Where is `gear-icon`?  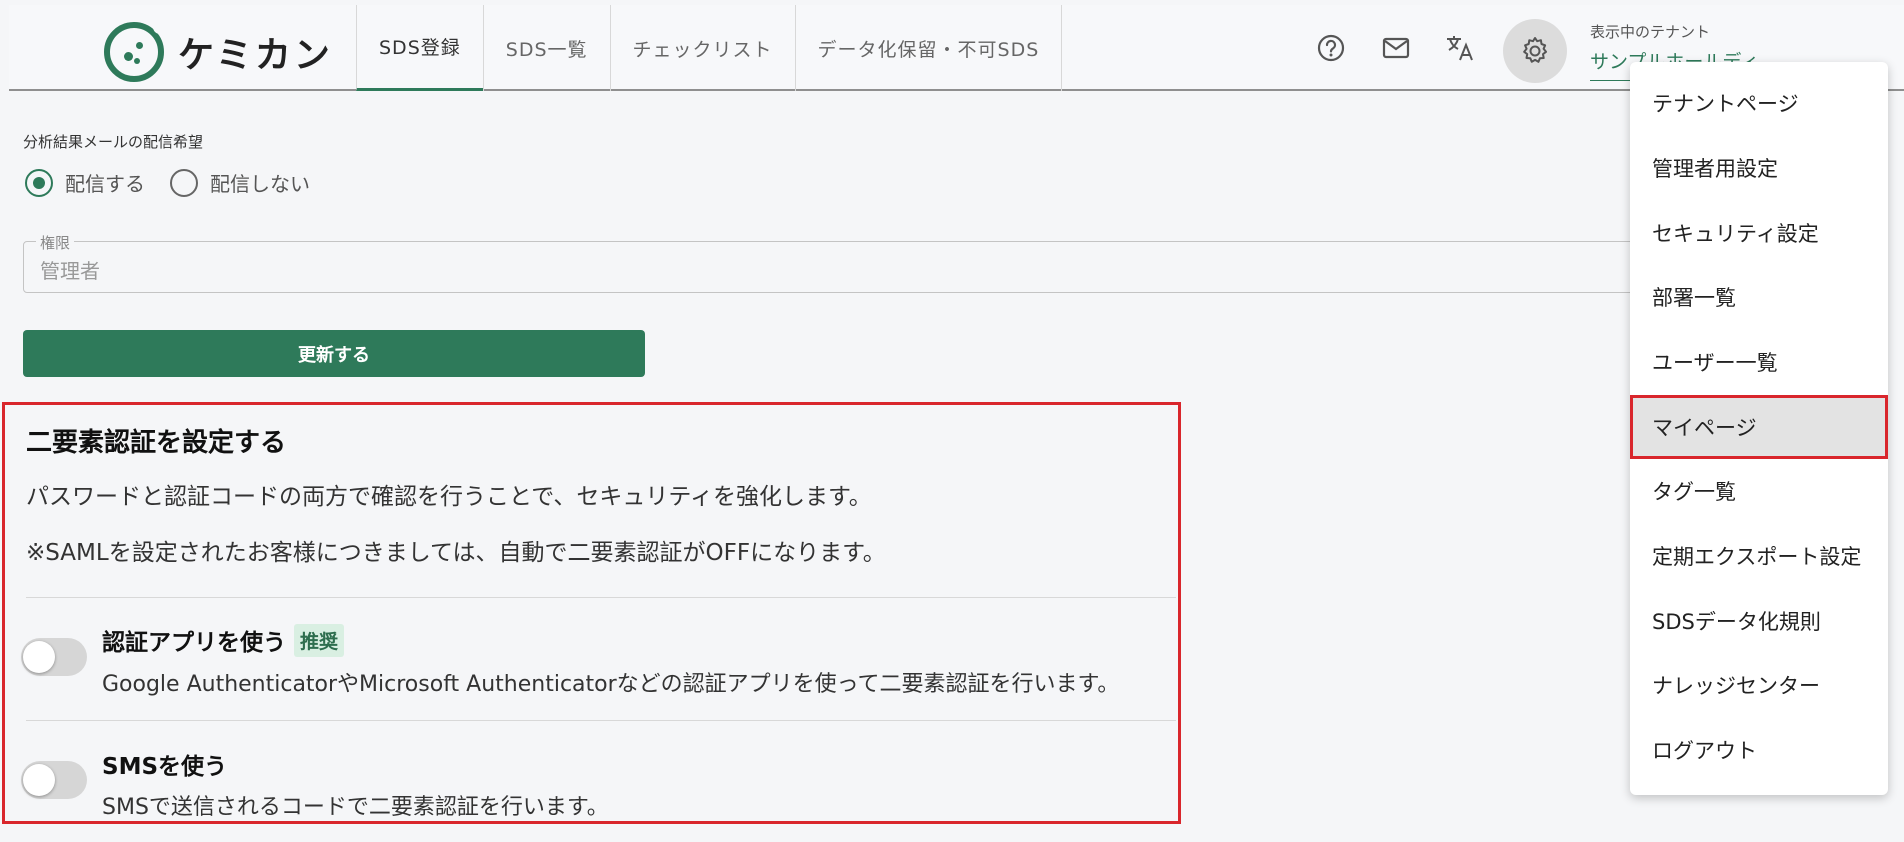 gear-icon is located at coordinates (1535, 50).